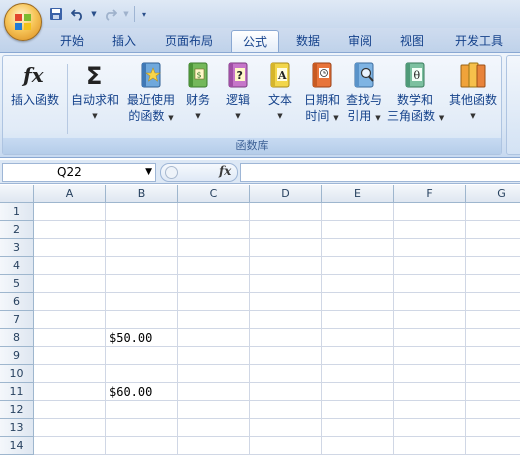 The image size is (520, 455). Describe the element at coordinates (189, 41) in the screenshot. I see `tab-page-layout: 页面布局` at that location.